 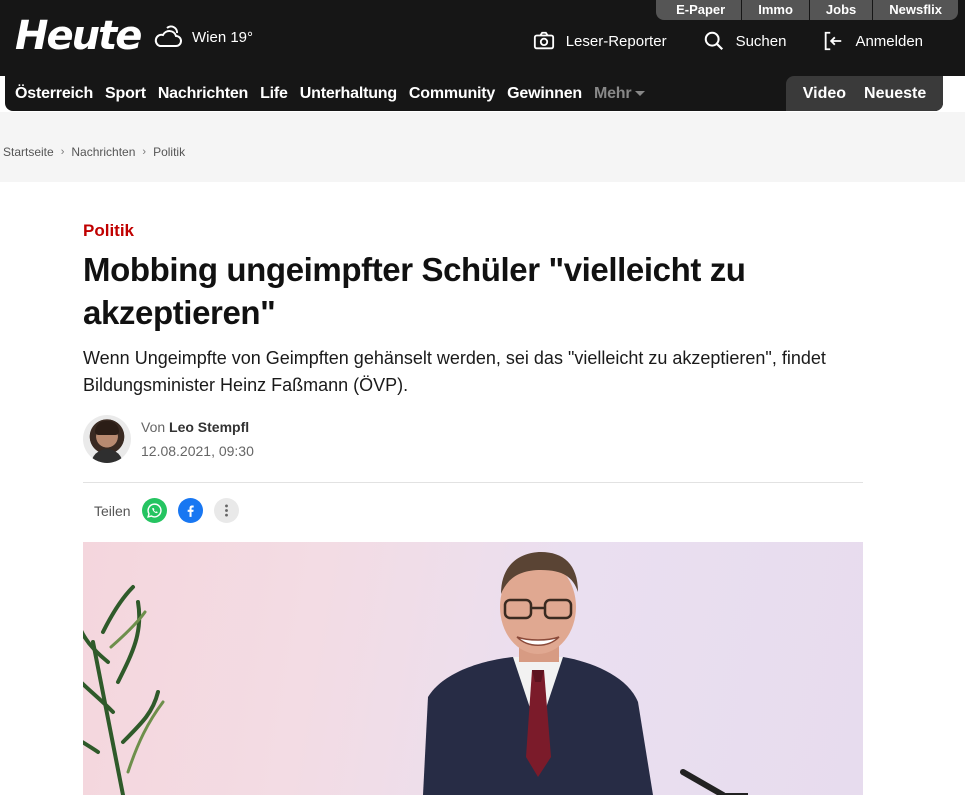 I want to click on nav-item-gewinnen: Gewinnen, so click(x=544, y=94).